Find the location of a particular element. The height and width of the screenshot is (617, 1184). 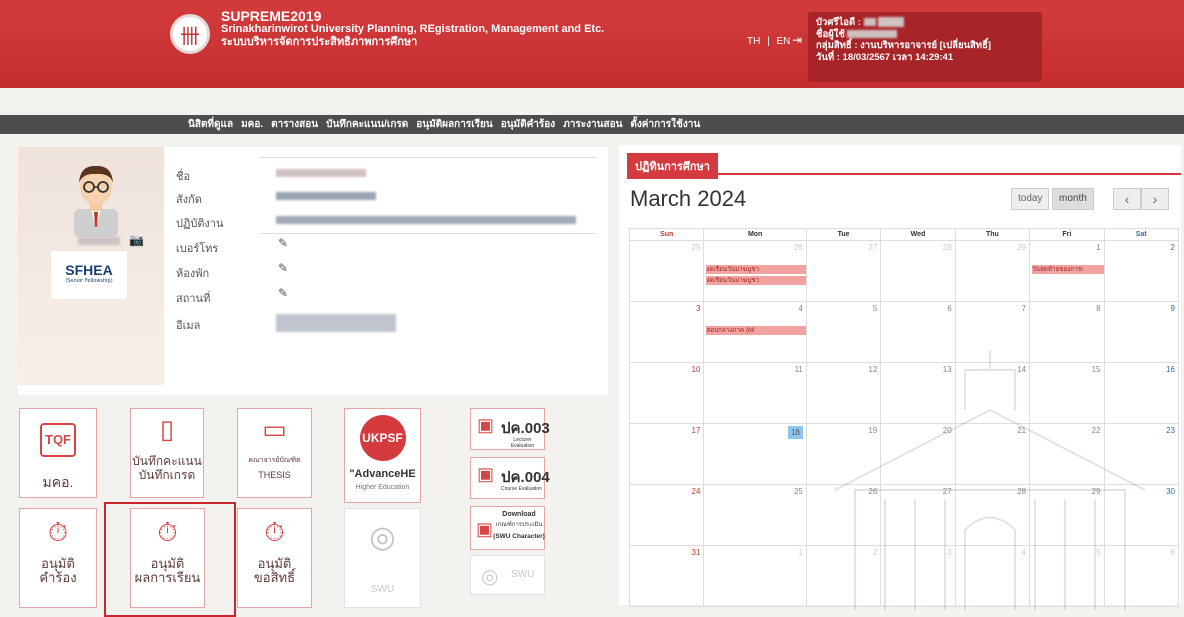

nav-tqf: มคอ. is located at coordinates (252, 124).